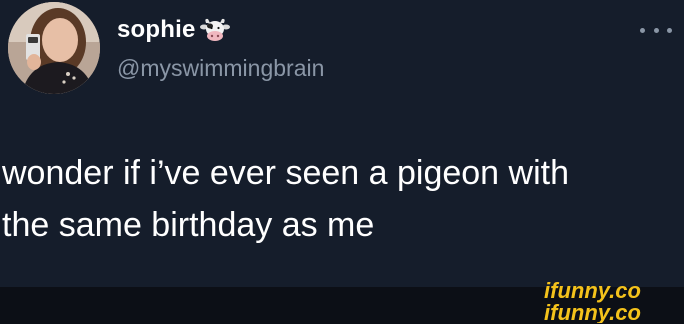 The width and height of the screenshot is (684, 324). What do you see at coordinates (220, 68) in the screenshot?
I see `user-handle: @myswimmingbrain` at bounding box center [220, 68].